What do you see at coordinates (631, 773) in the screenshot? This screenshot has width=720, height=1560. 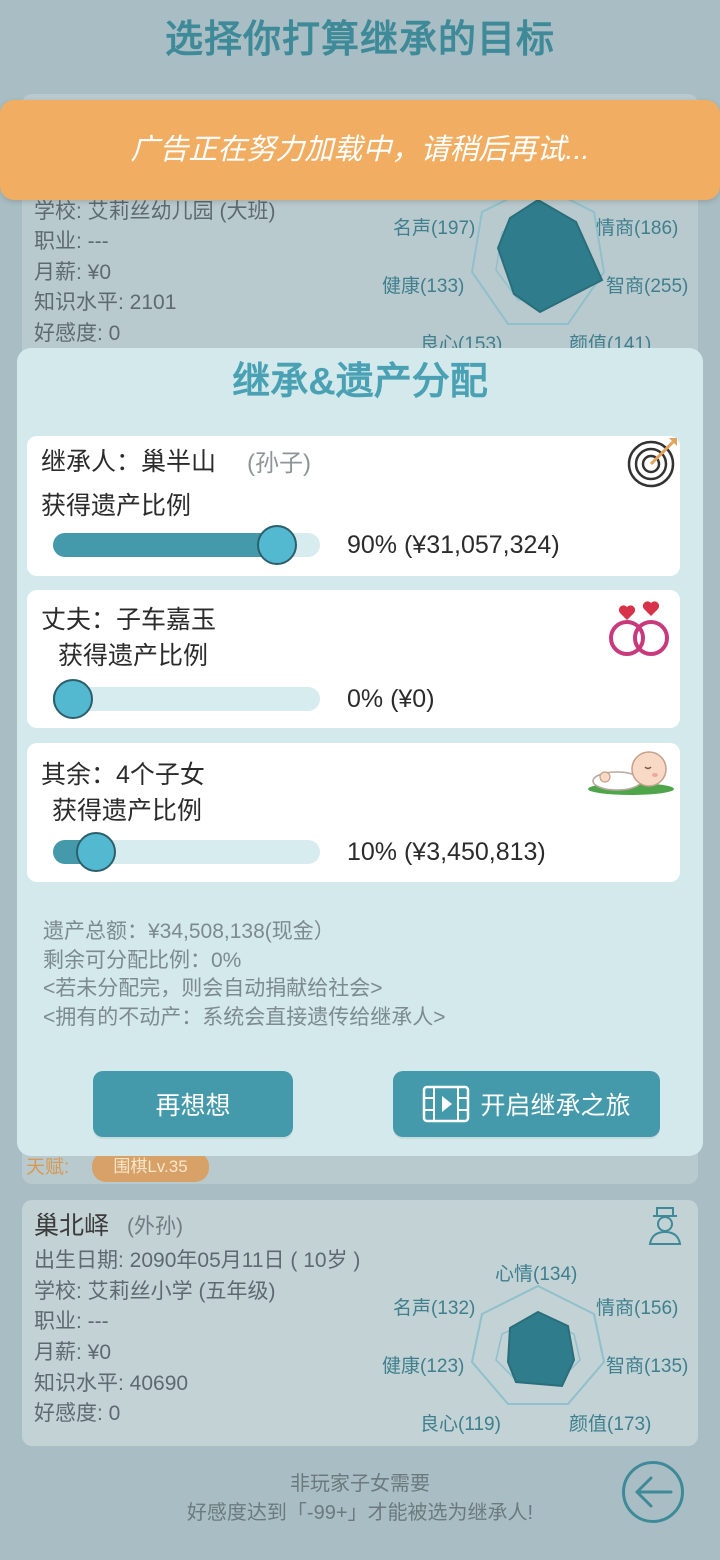 I see `sleeping-baby-icon` at bounding box center [631, 773].